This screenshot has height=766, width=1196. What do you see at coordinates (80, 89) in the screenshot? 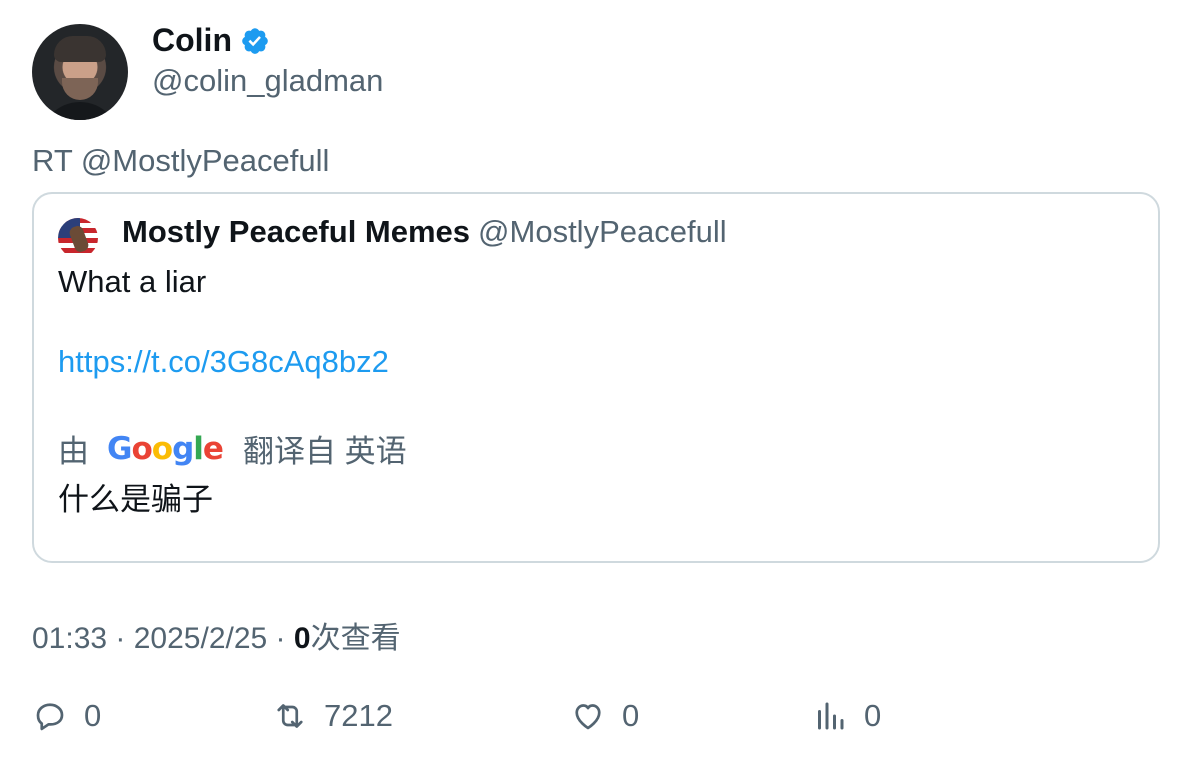
I see `avatar-beard` at bounding box center [80, 89].